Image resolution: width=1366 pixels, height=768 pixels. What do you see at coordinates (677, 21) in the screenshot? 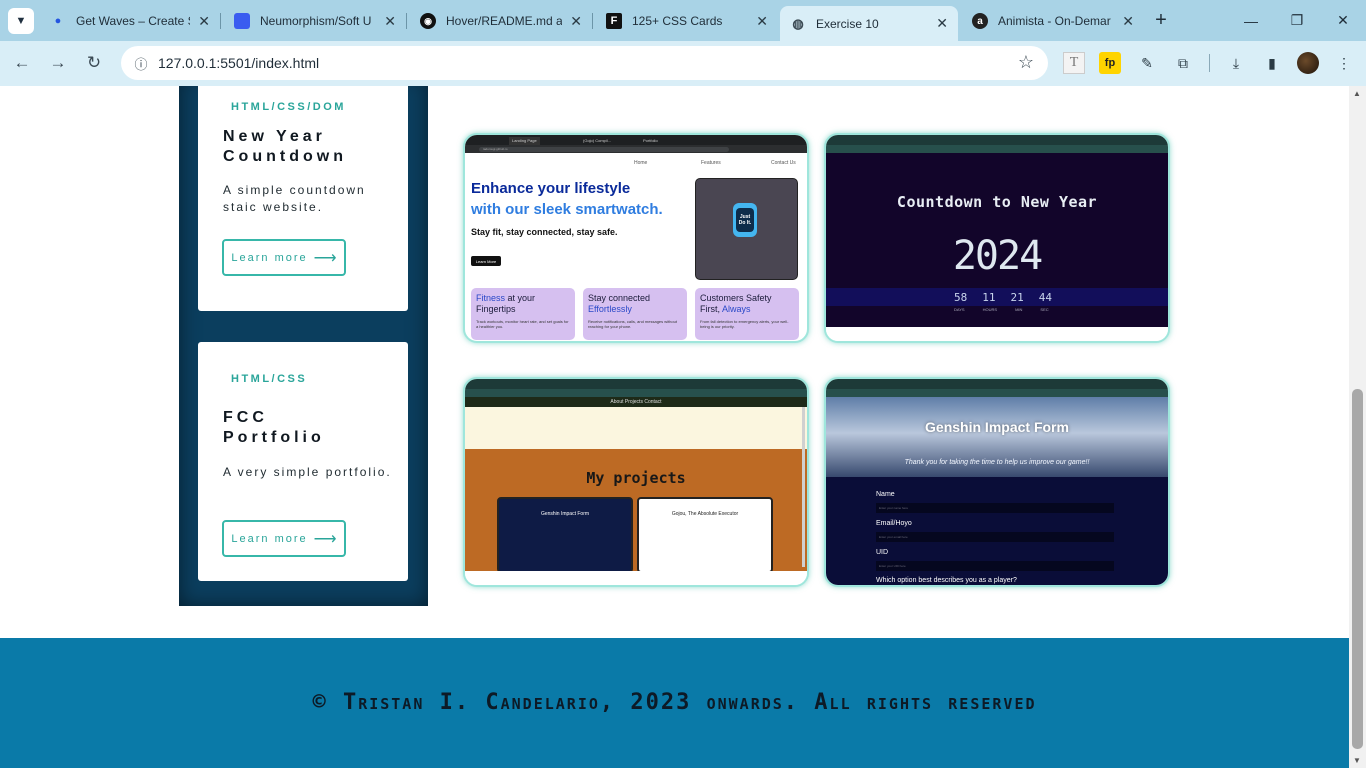
I see `tab-title: 125+ CSS Cards` at bounding box center [677, 21].